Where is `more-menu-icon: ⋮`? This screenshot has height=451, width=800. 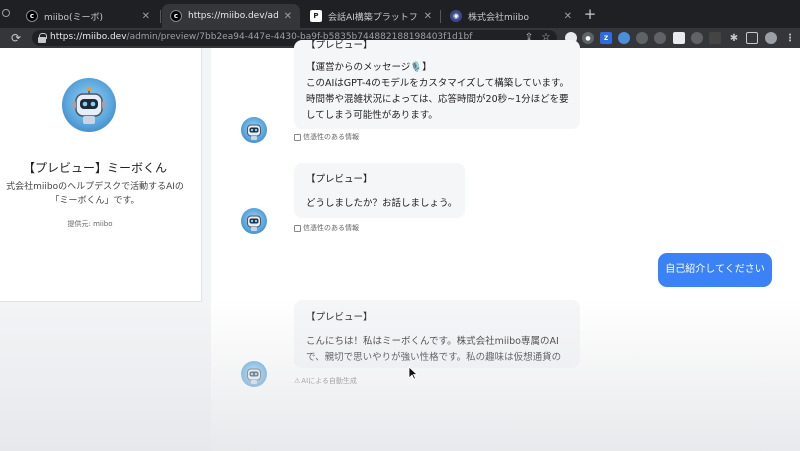
more-menu-icon: ⋮ is located at coordinates (790, 38).